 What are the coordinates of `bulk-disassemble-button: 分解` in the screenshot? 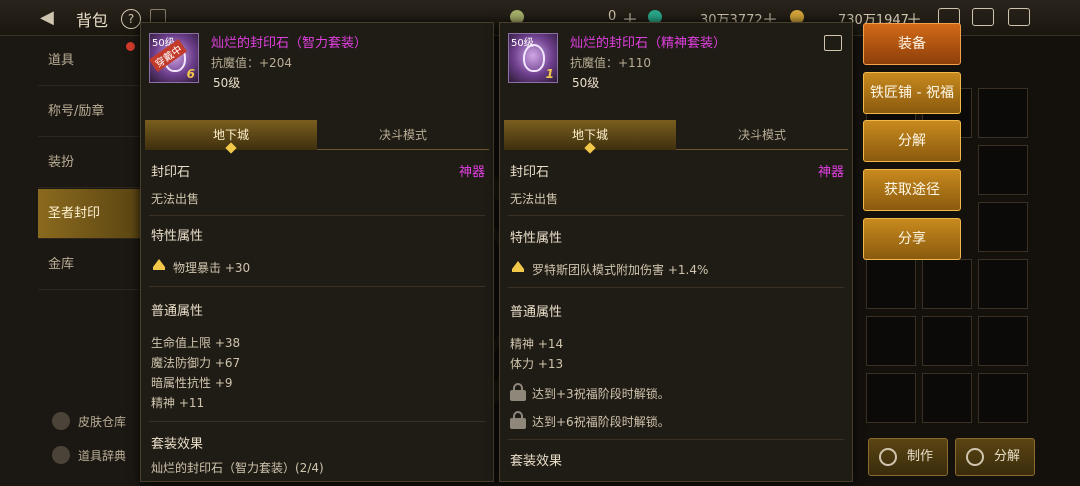 It's located at (995, 457).